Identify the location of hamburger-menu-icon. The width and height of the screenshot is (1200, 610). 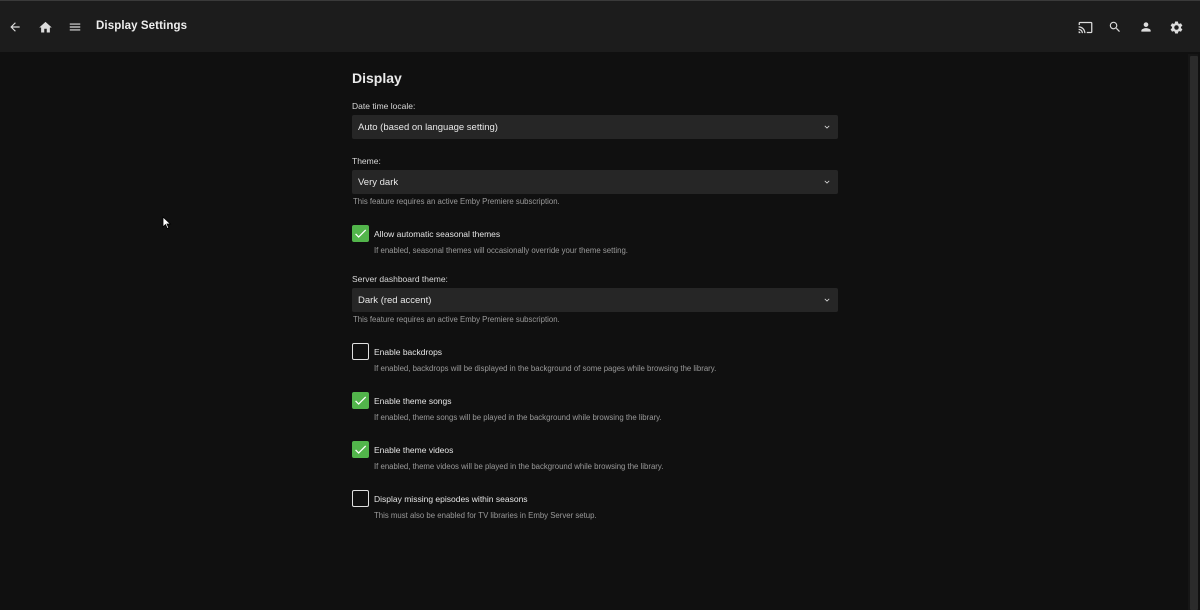
(75, 27).